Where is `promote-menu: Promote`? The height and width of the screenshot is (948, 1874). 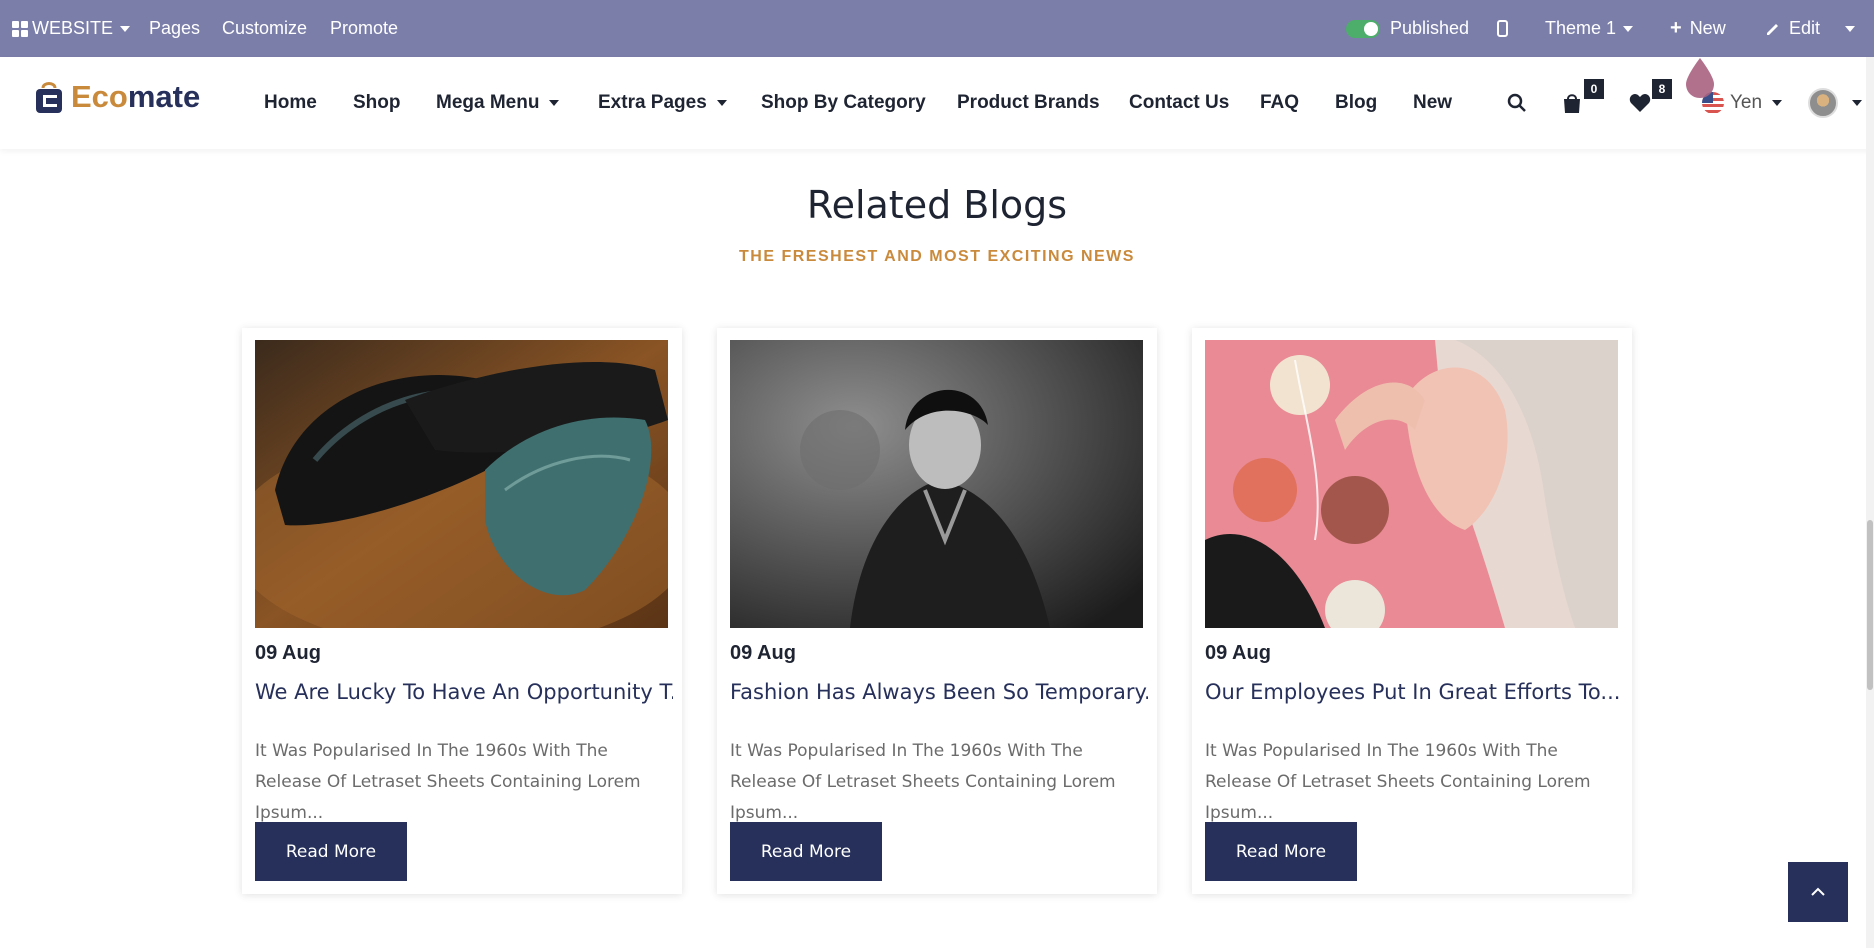
promote-menu: Promote is located at coordinates (364, 28).